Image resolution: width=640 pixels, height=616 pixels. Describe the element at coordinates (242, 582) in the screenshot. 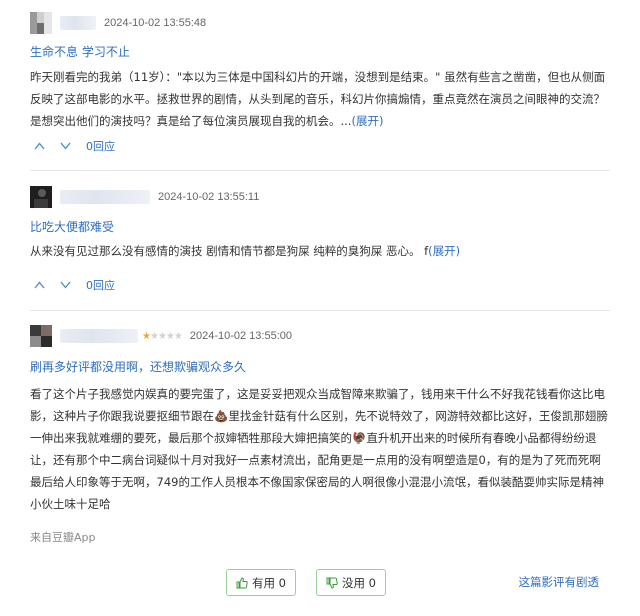

I see `thumbs-up-icon` at that location.